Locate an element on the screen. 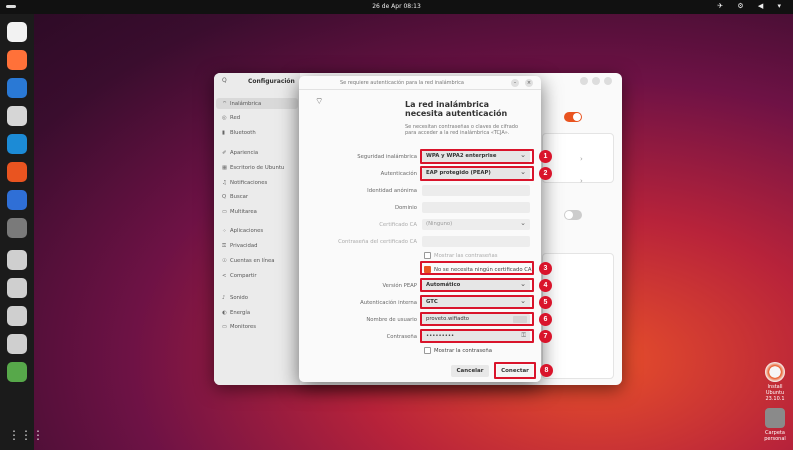 The width and height of the screenshot is (793, 450). badge-6: 6 is located at coordinates (545, 319).